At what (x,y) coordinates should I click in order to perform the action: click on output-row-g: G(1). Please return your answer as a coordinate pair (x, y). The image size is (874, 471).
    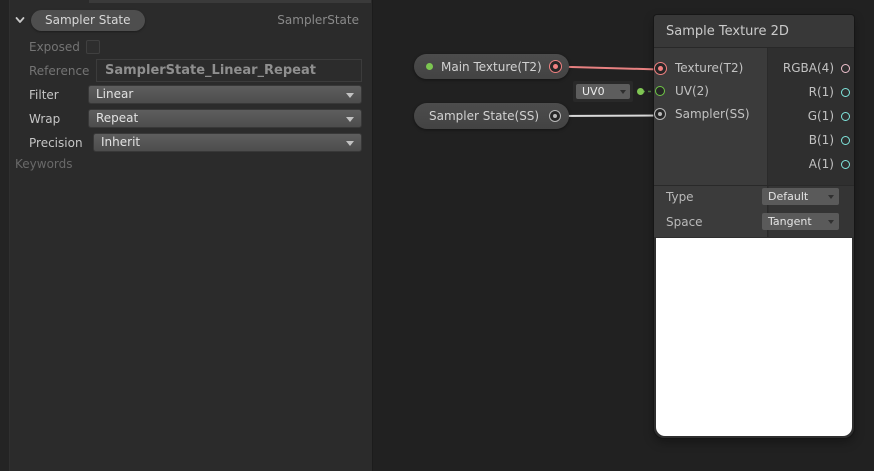
    Looking at the image, I should click on (829, 116).